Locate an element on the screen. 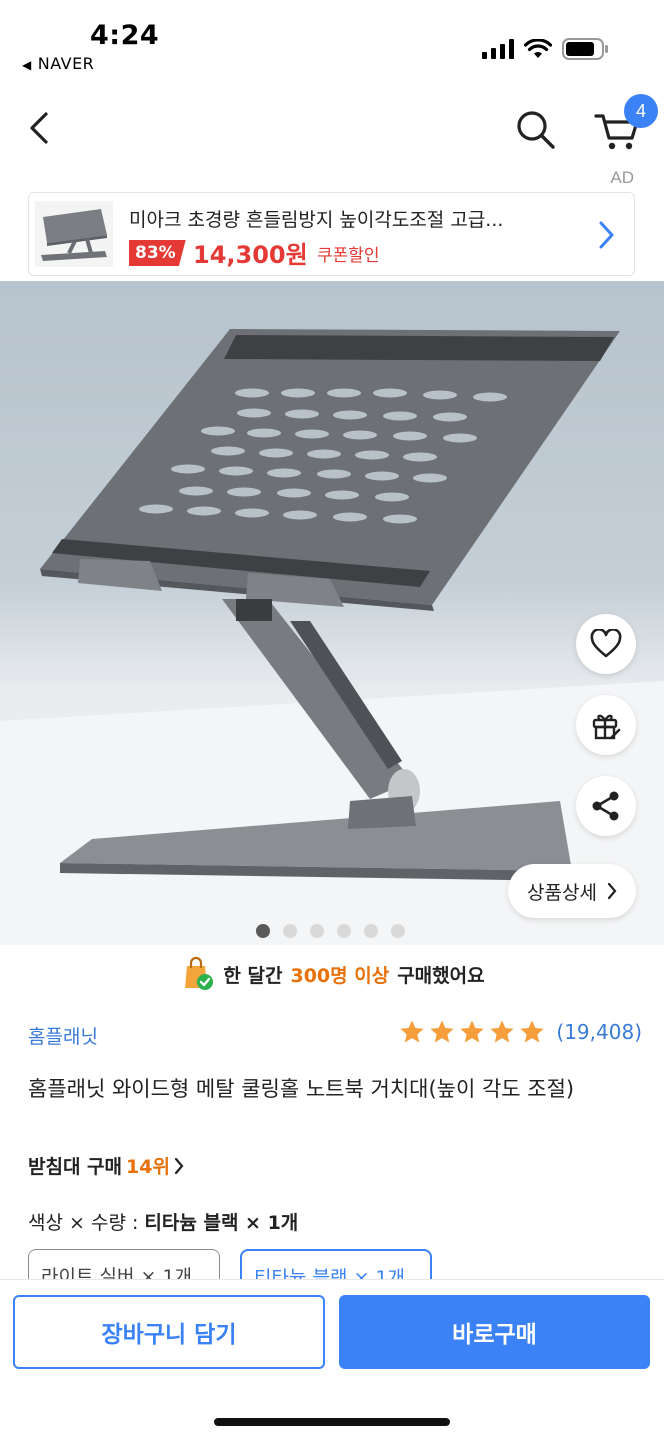  home-indicator is located at coordinates (332, 1422).